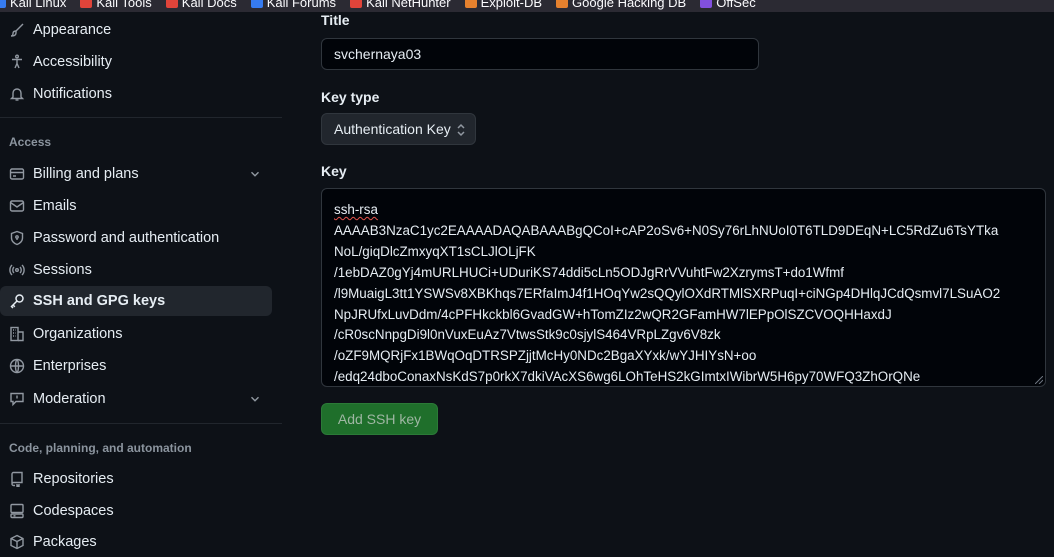 This screenshot has width=1054, height=557. I want to click on organization-icon, so click(17, 334).